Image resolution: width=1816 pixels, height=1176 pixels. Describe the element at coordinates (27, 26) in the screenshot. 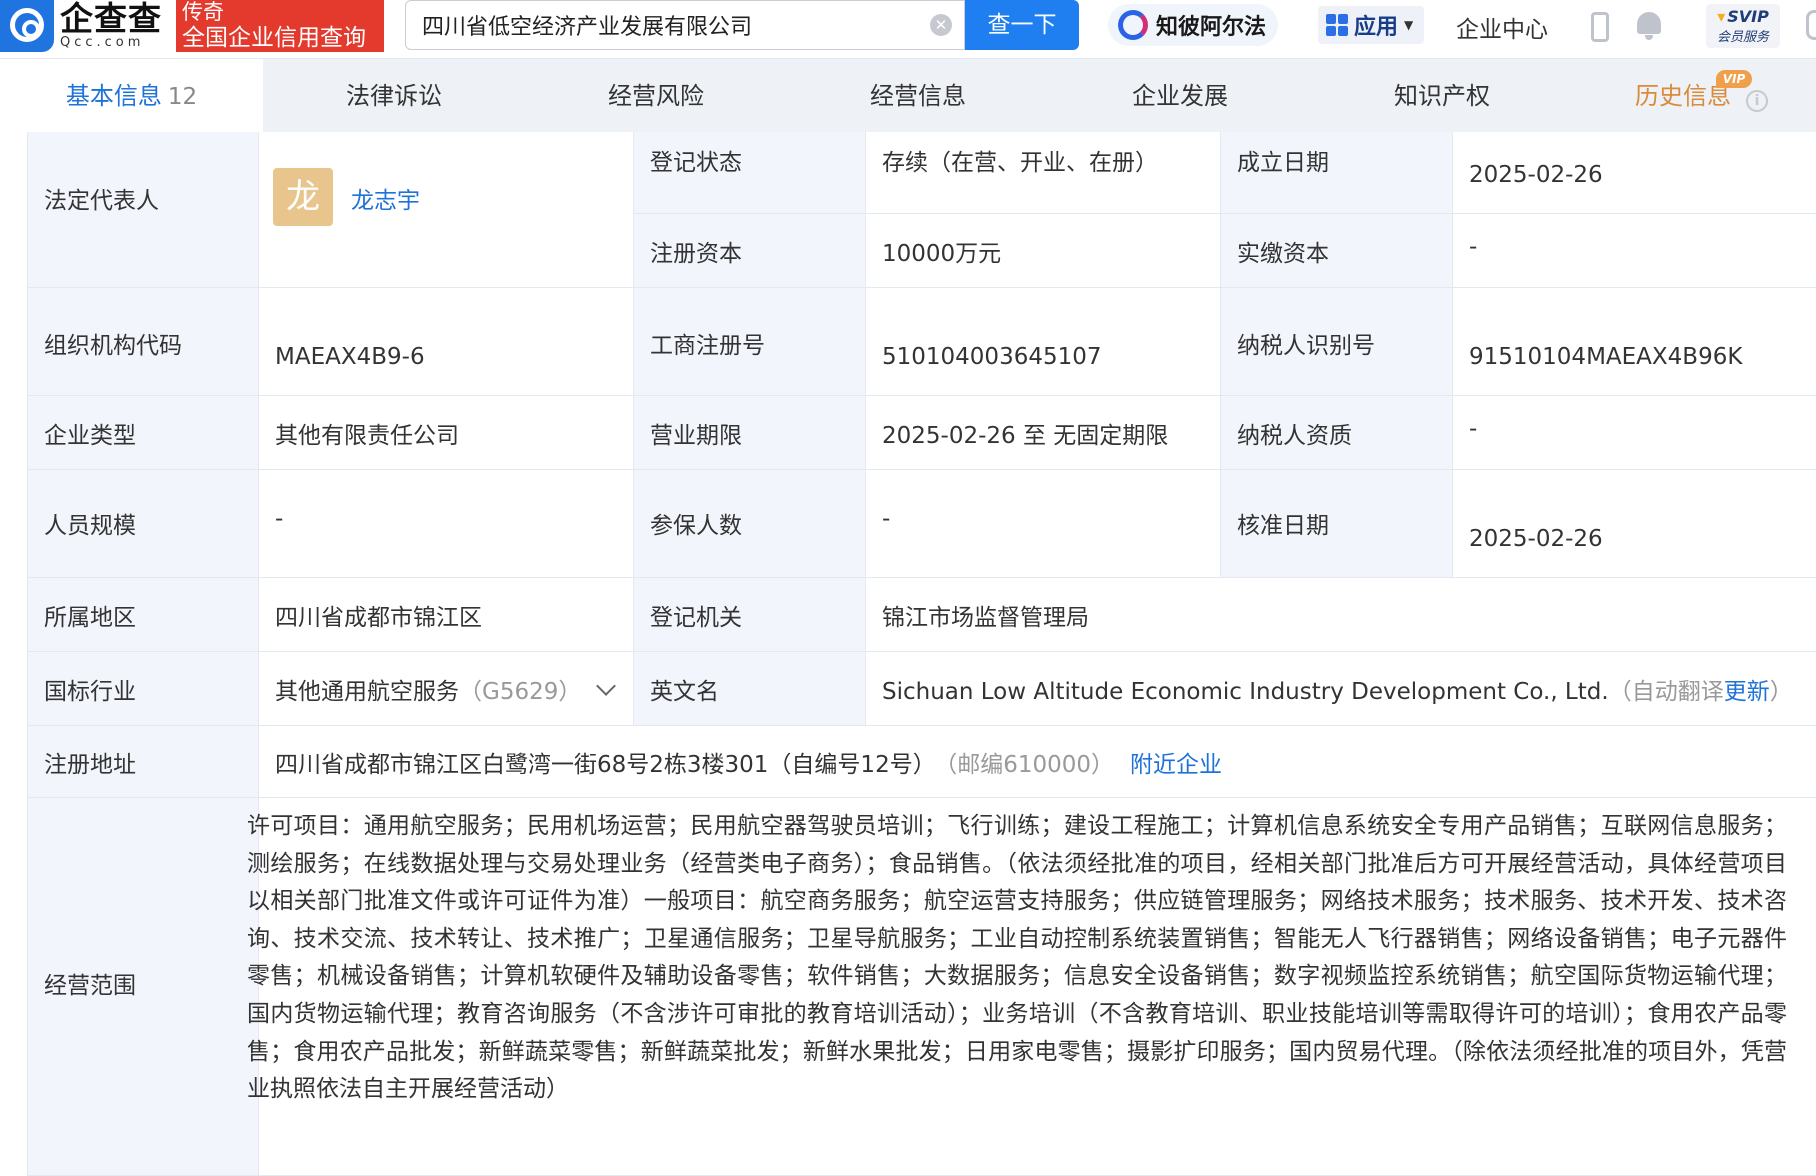

I see `qcc-logo-icon` at that location.